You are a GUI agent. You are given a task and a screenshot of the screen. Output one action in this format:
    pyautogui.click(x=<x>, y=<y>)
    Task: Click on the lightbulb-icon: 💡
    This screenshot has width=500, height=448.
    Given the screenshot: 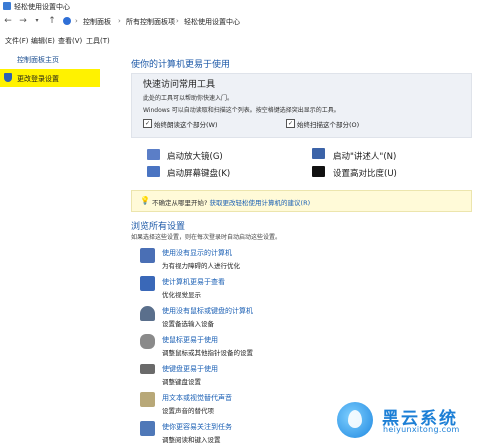 What is the action you would take?
    pyautogui.click(x=145, y=200)
    